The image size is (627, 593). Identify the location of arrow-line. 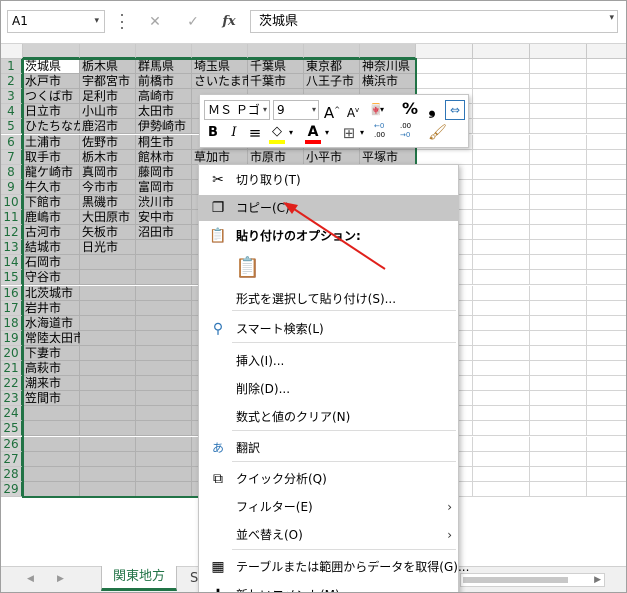
(338, 238).